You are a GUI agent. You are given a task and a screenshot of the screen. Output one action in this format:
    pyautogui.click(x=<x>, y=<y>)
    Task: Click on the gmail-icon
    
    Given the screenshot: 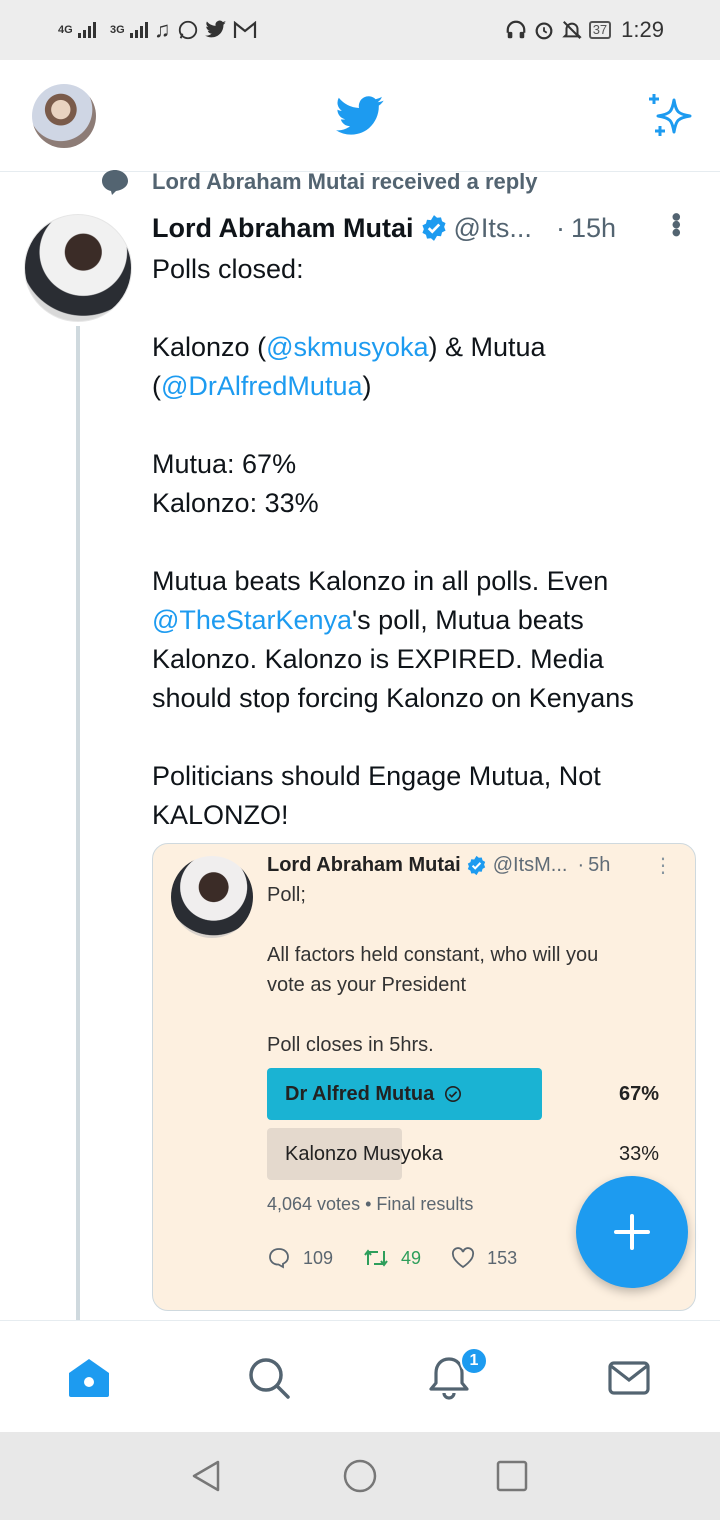 What is the action you would take?
    pyautogui.click(x=244, y=29)
    